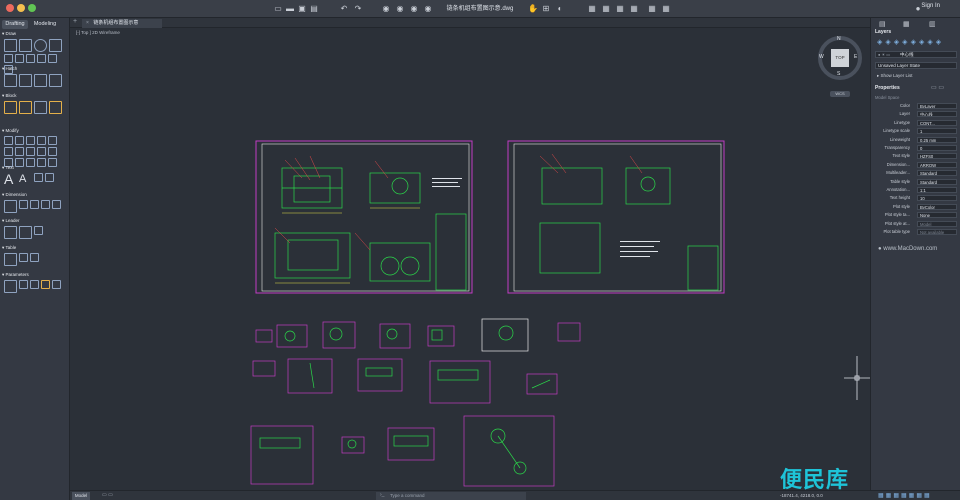 This screenshot has width=960, height=500. I want to click on spline-tool-icon, so click(41, 58).